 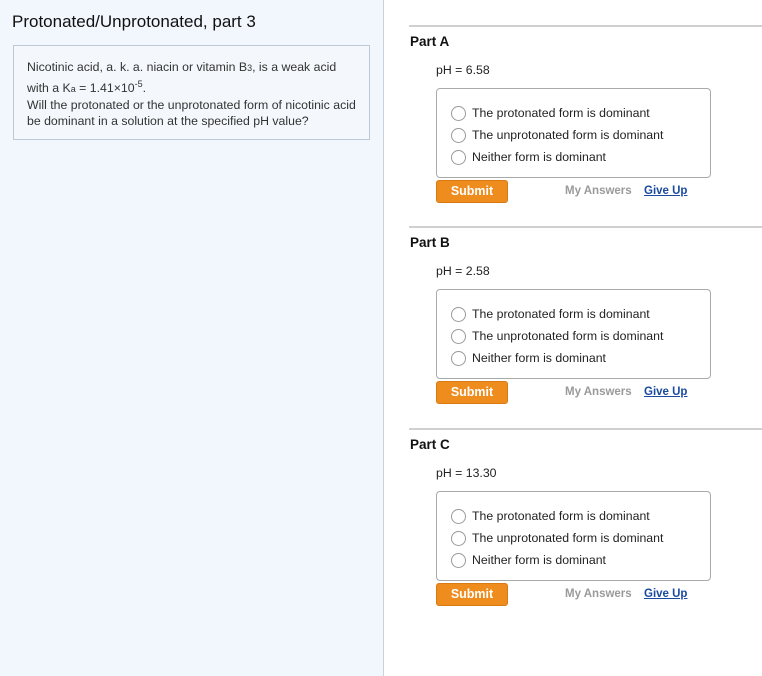 What do you see at coordinates (105, 88) in the screenshot?
I see `intro-text: = 1.41×10` at bounding box center [105, 88].